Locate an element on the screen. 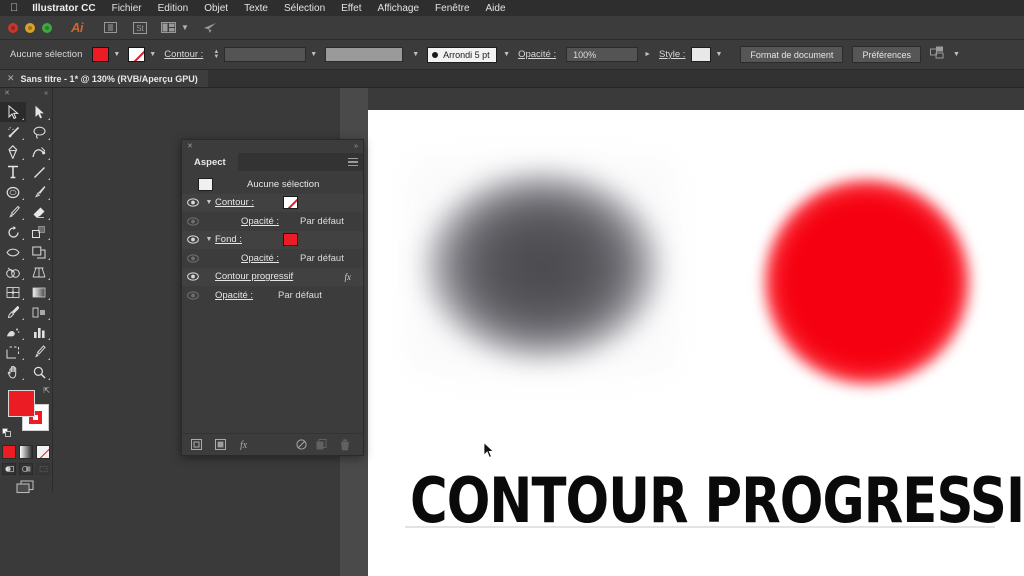  stroke-weight-stepper: ▲ ▼ is located at coordinates (216, 54).